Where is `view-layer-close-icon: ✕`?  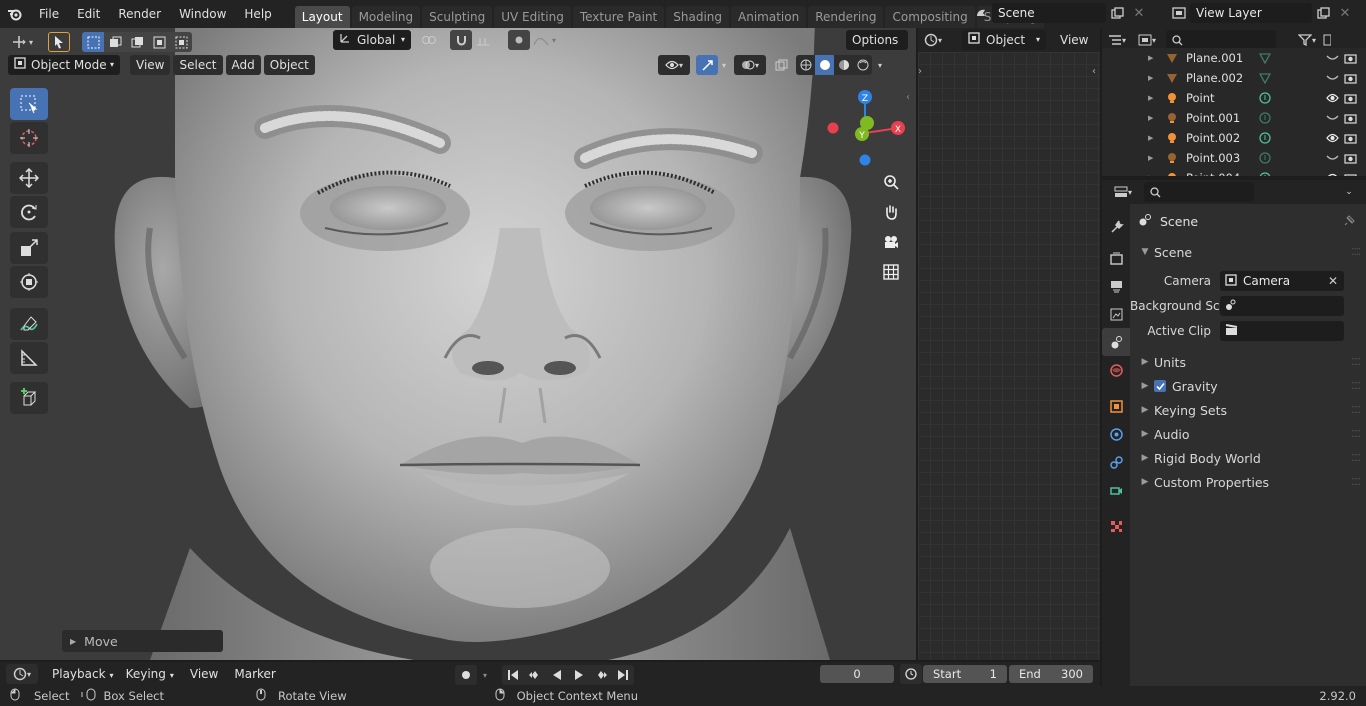
view-layer-close-icon: ✕ is located at coordinates (1345, 13).